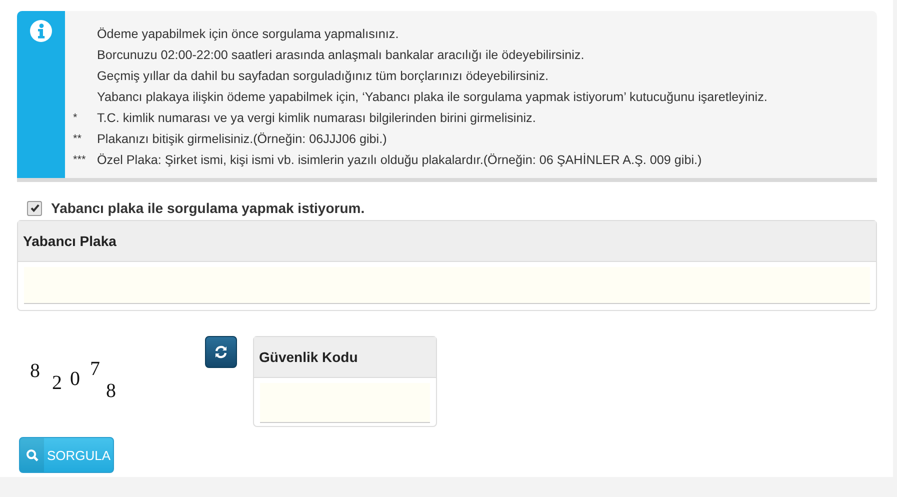 The image size is (897, 497). What do you see at coordinates (399, 159) in the screenshot?
I see `info-text: Özel Plaka: Şirket ismi, kişi ismi vb. isimlerin yazılı olduğu plakalardır.(Örneğin: 06 ŞAHİNLER A.Ş. 009 gibi.)` at bounding box center [399, 159].